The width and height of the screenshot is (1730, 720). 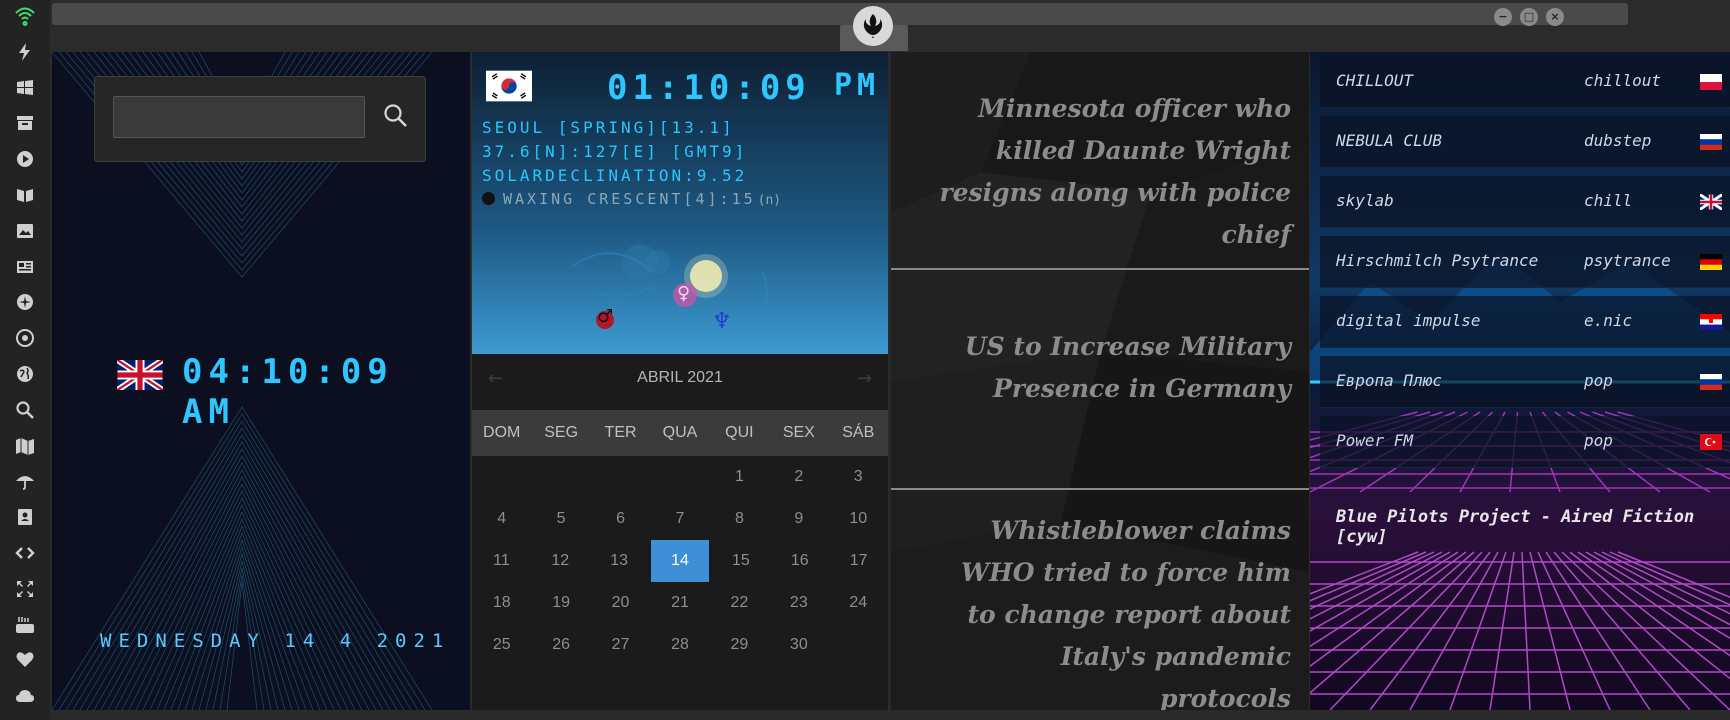 I want to click on calendar-day: 7, so click(x=679, y=519).